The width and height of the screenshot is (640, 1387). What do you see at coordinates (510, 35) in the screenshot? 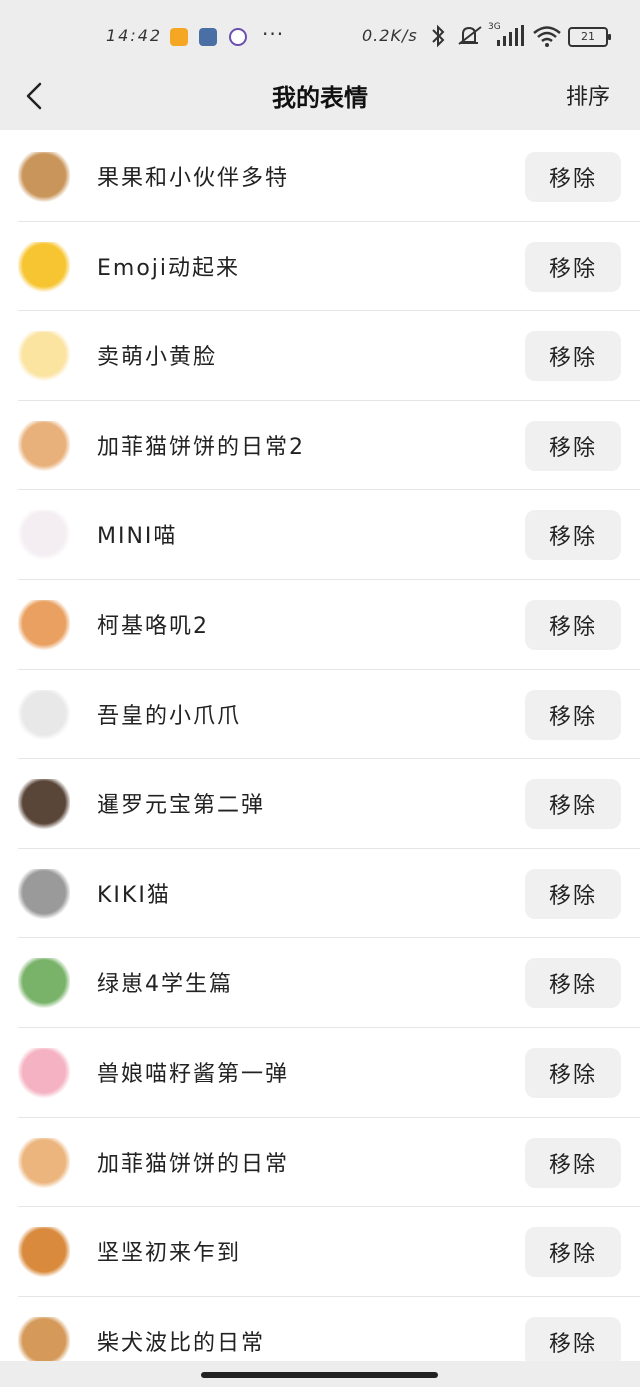
I see `signal-icon` at bounding box center [510, 35].